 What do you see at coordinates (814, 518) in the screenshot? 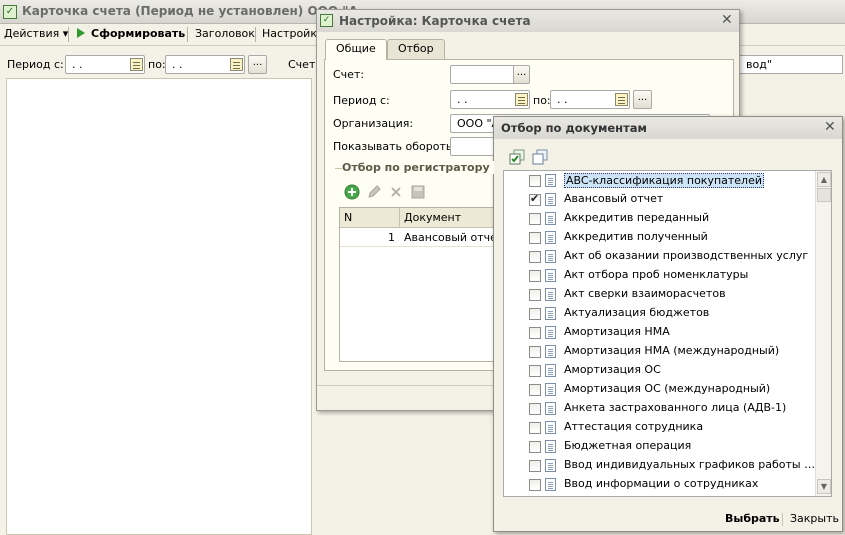
I see `close-button: Закрыть` at bounding box center [814, 518].